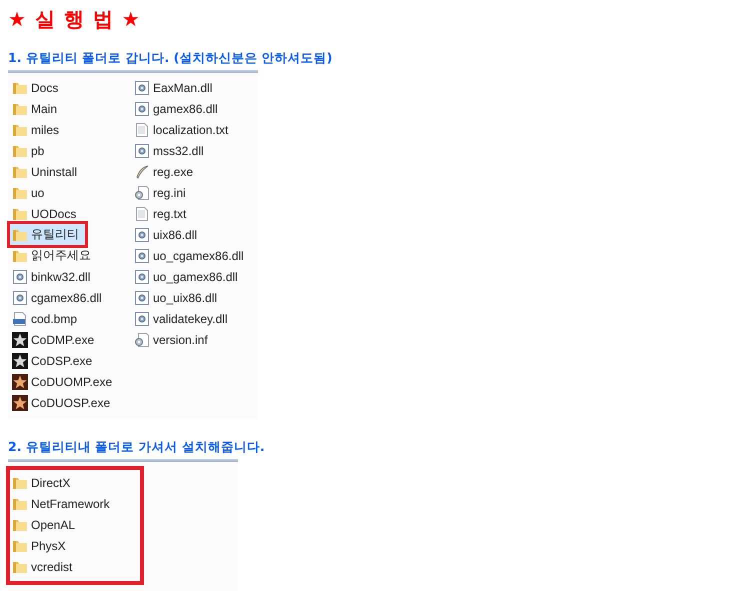 Image resolution: width=731 pixels, height=591 pixels. I want to click on file-item: PhysX, so click(38, 545).